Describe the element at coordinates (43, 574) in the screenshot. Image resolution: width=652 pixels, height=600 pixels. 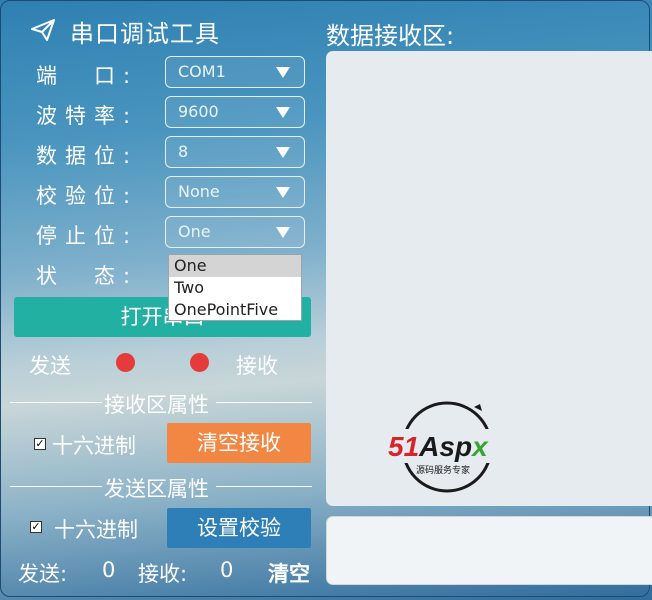
I see `send-count-label: 发送:` at that location.